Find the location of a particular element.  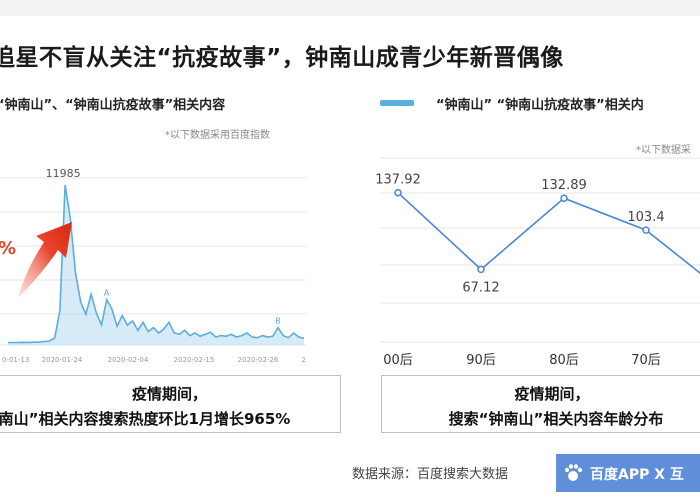

left-x-tick: 2020-02-15 is located at coordinates (194, 360).